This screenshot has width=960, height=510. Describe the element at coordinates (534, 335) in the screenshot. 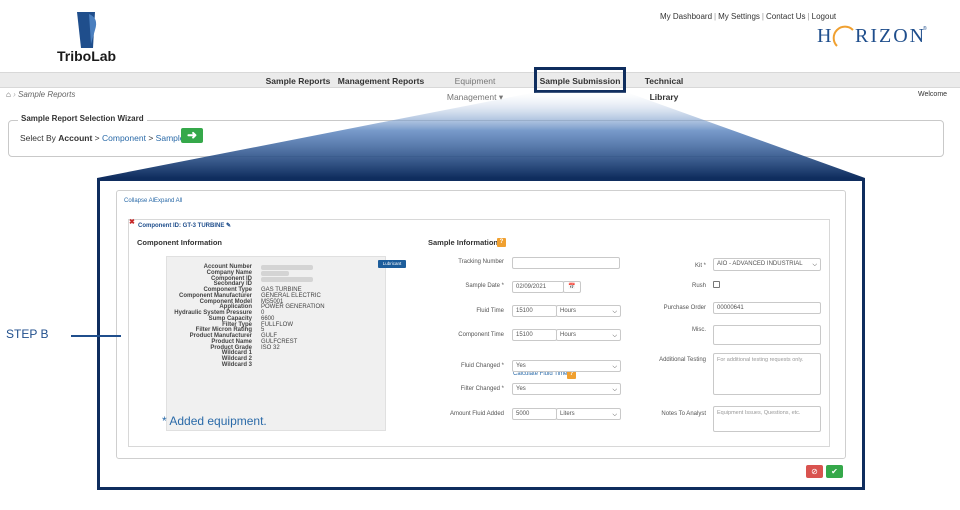

I see `component-time-input: 15100` at that location.